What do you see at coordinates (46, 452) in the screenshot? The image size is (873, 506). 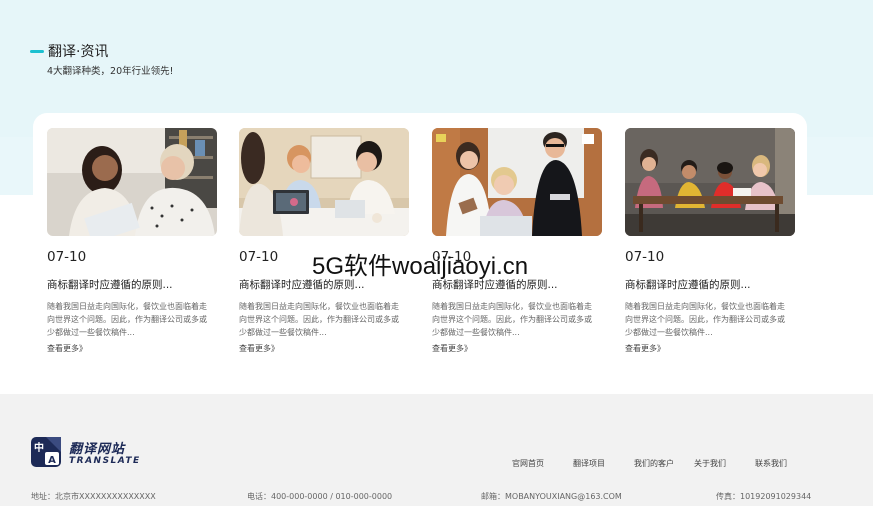 I see `translate-logo-icon: 中 A` at bounding box center [46, 452].